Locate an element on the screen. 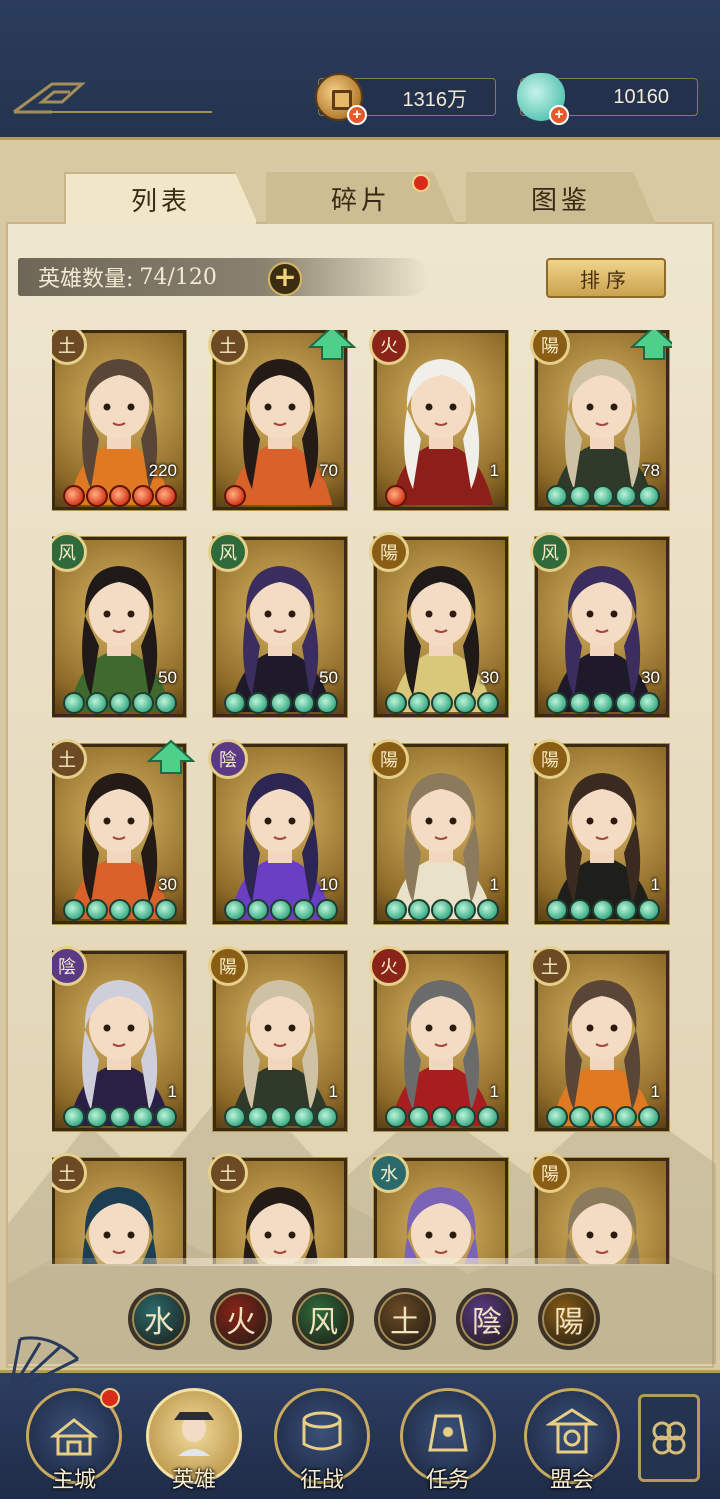  filter-wind-button: 风 is located at coordinates (323, 1319).